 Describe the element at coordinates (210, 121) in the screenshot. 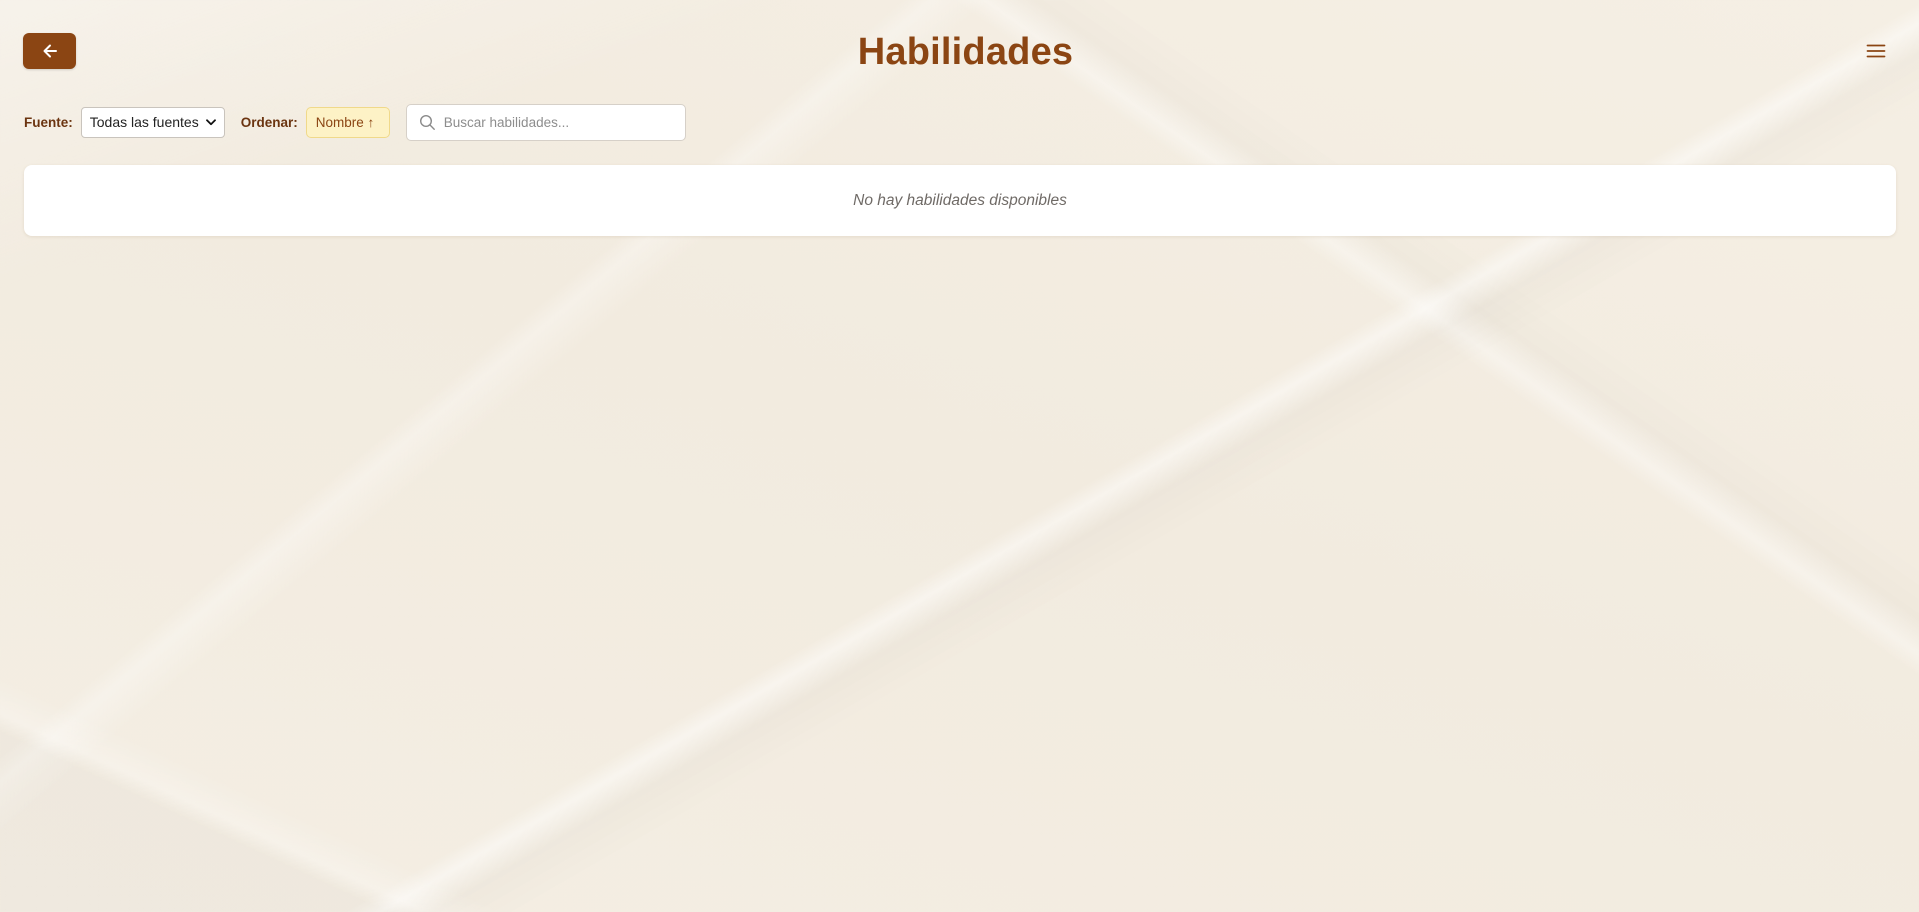

I see `chevron-down-icon` at that location.